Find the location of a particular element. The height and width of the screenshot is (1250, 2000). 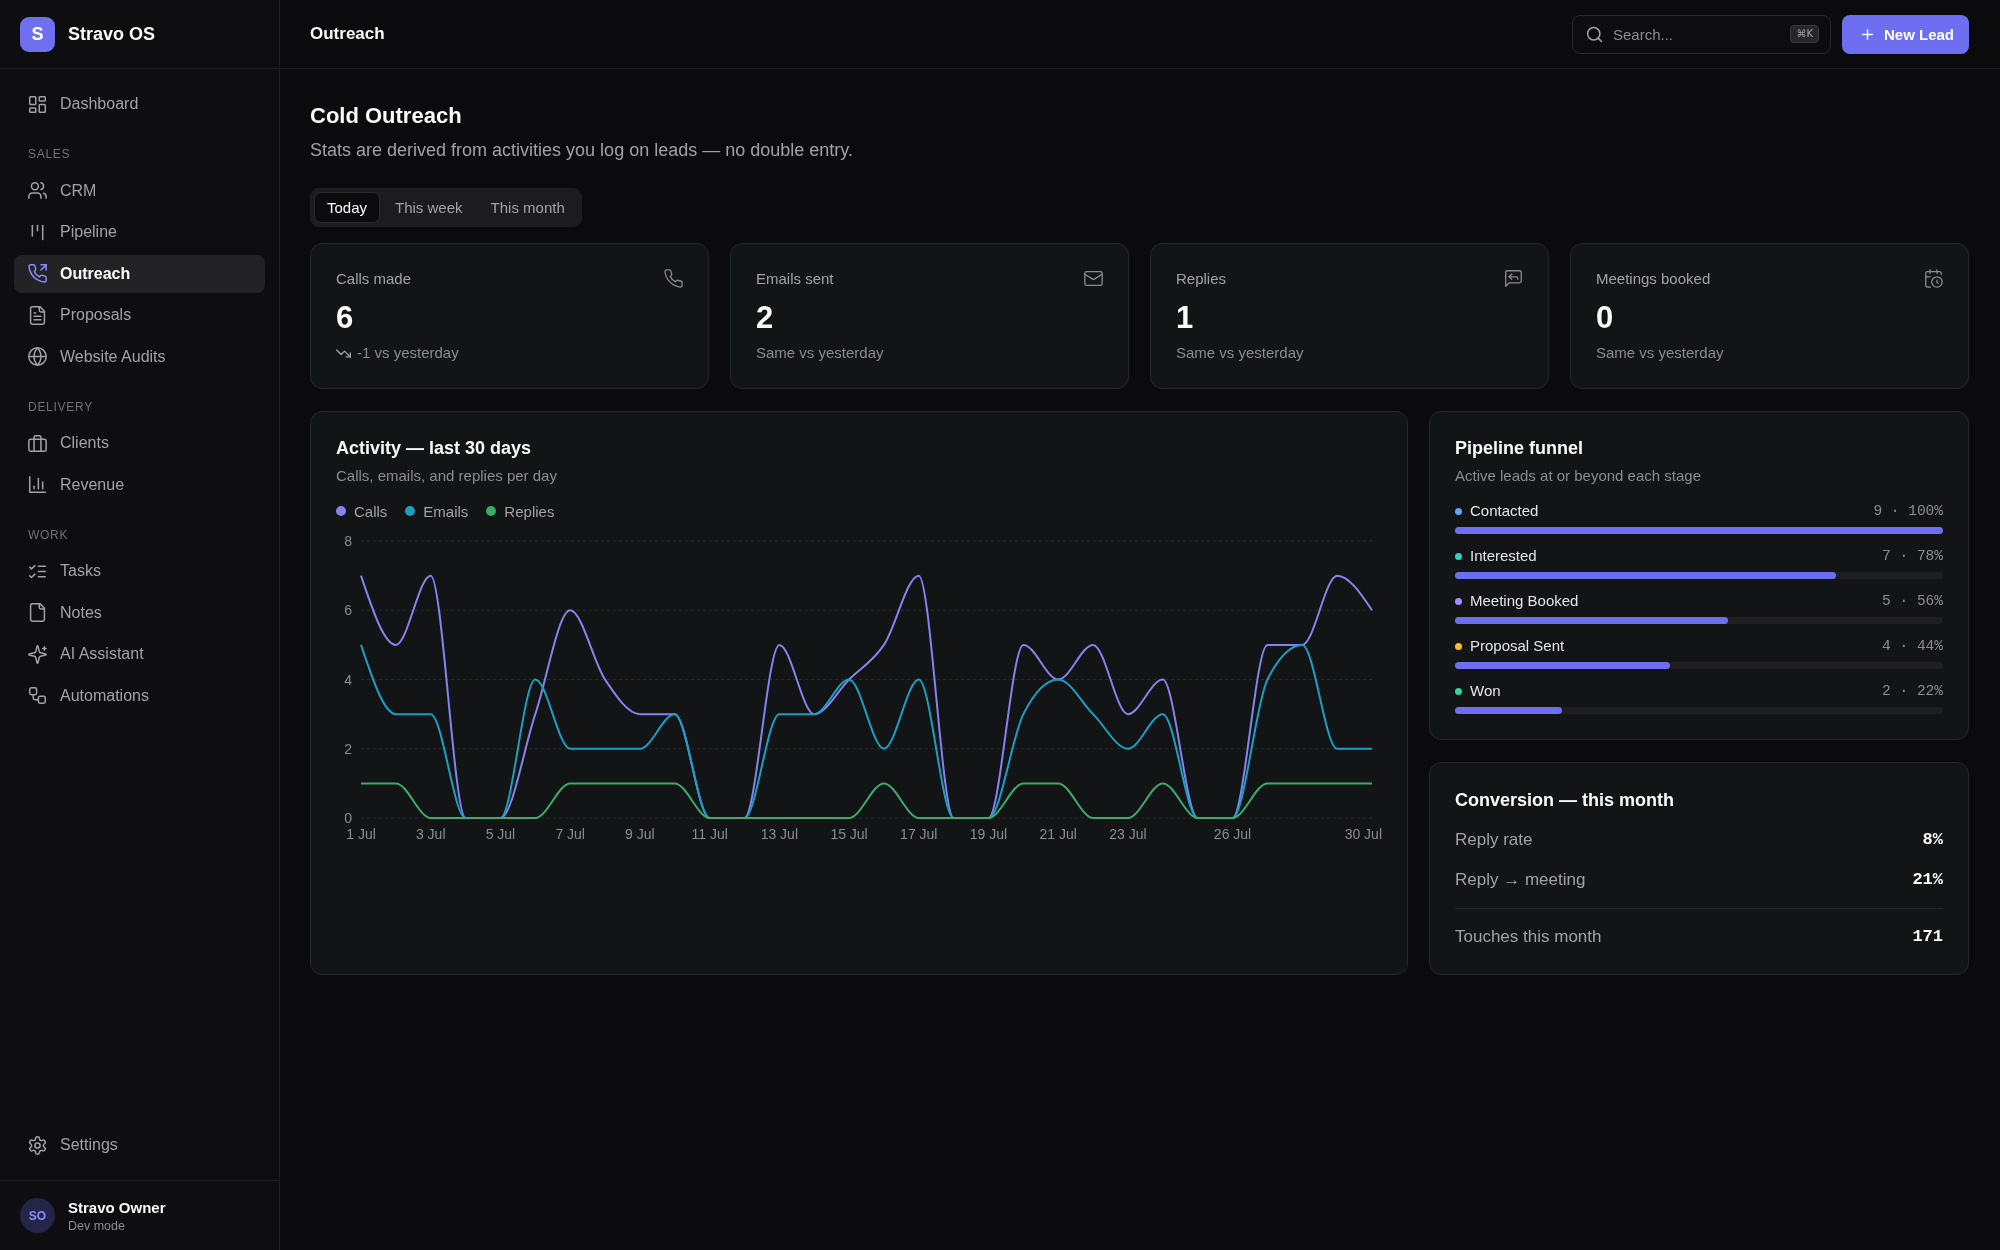

conversion-title: Conversion — this month is located at coordinates (1564, 799).